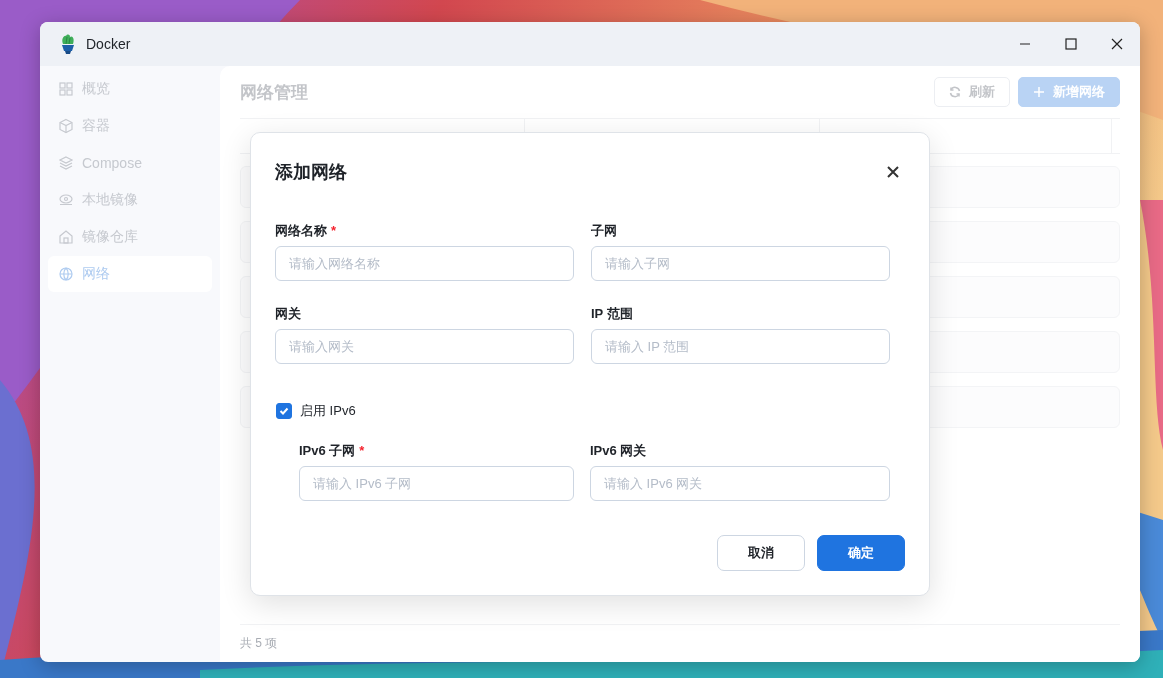 This screenshot has height=678, width=1163. What do you see at coordinates (740, 263) in the screenshot?
I see `input-field: 请输入子网` at bounding box center [740, 263].